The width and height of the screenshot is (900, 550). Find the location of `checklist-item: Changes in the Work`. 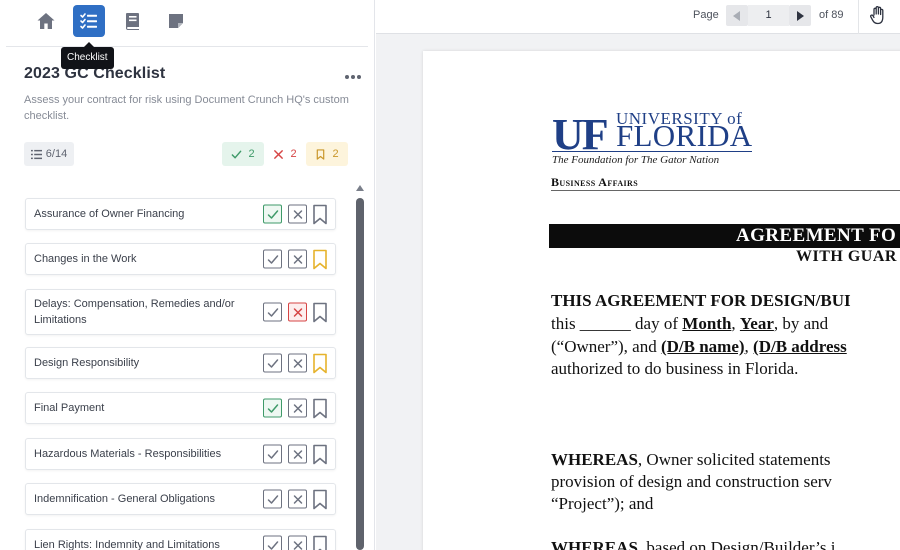

checklist-item: Changes in the Work is located at coordinates (180, 259).